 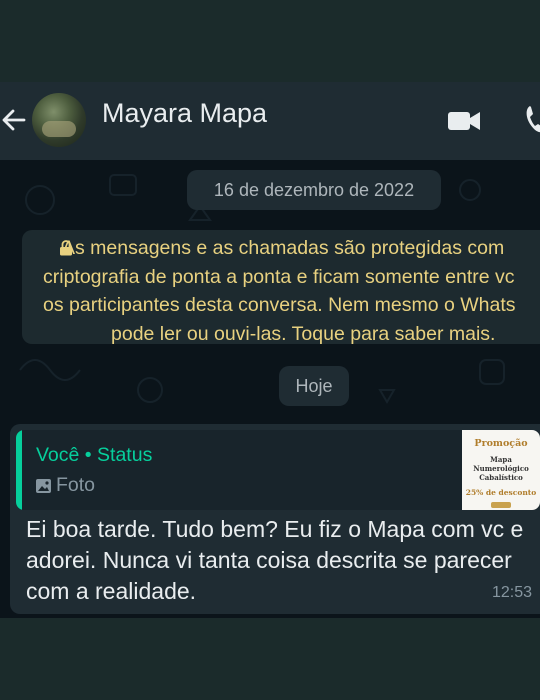 What do you see at coordinates (76, 485) in the screenshot?
I see `quote-kind-label: Foto` at bounding box center [76, 485].